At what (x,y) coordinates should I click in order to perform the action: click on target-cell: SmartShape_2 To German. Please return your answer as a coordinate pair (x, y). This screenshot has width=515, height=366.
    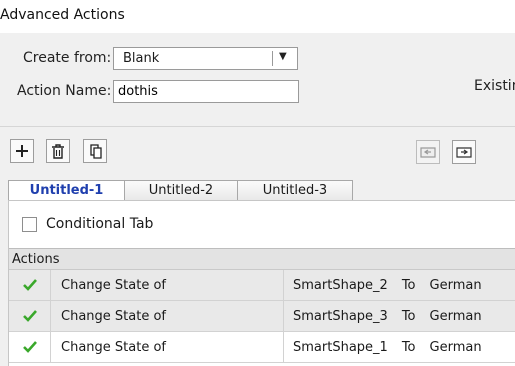
    Looking at the image, I should click on (399, 285).